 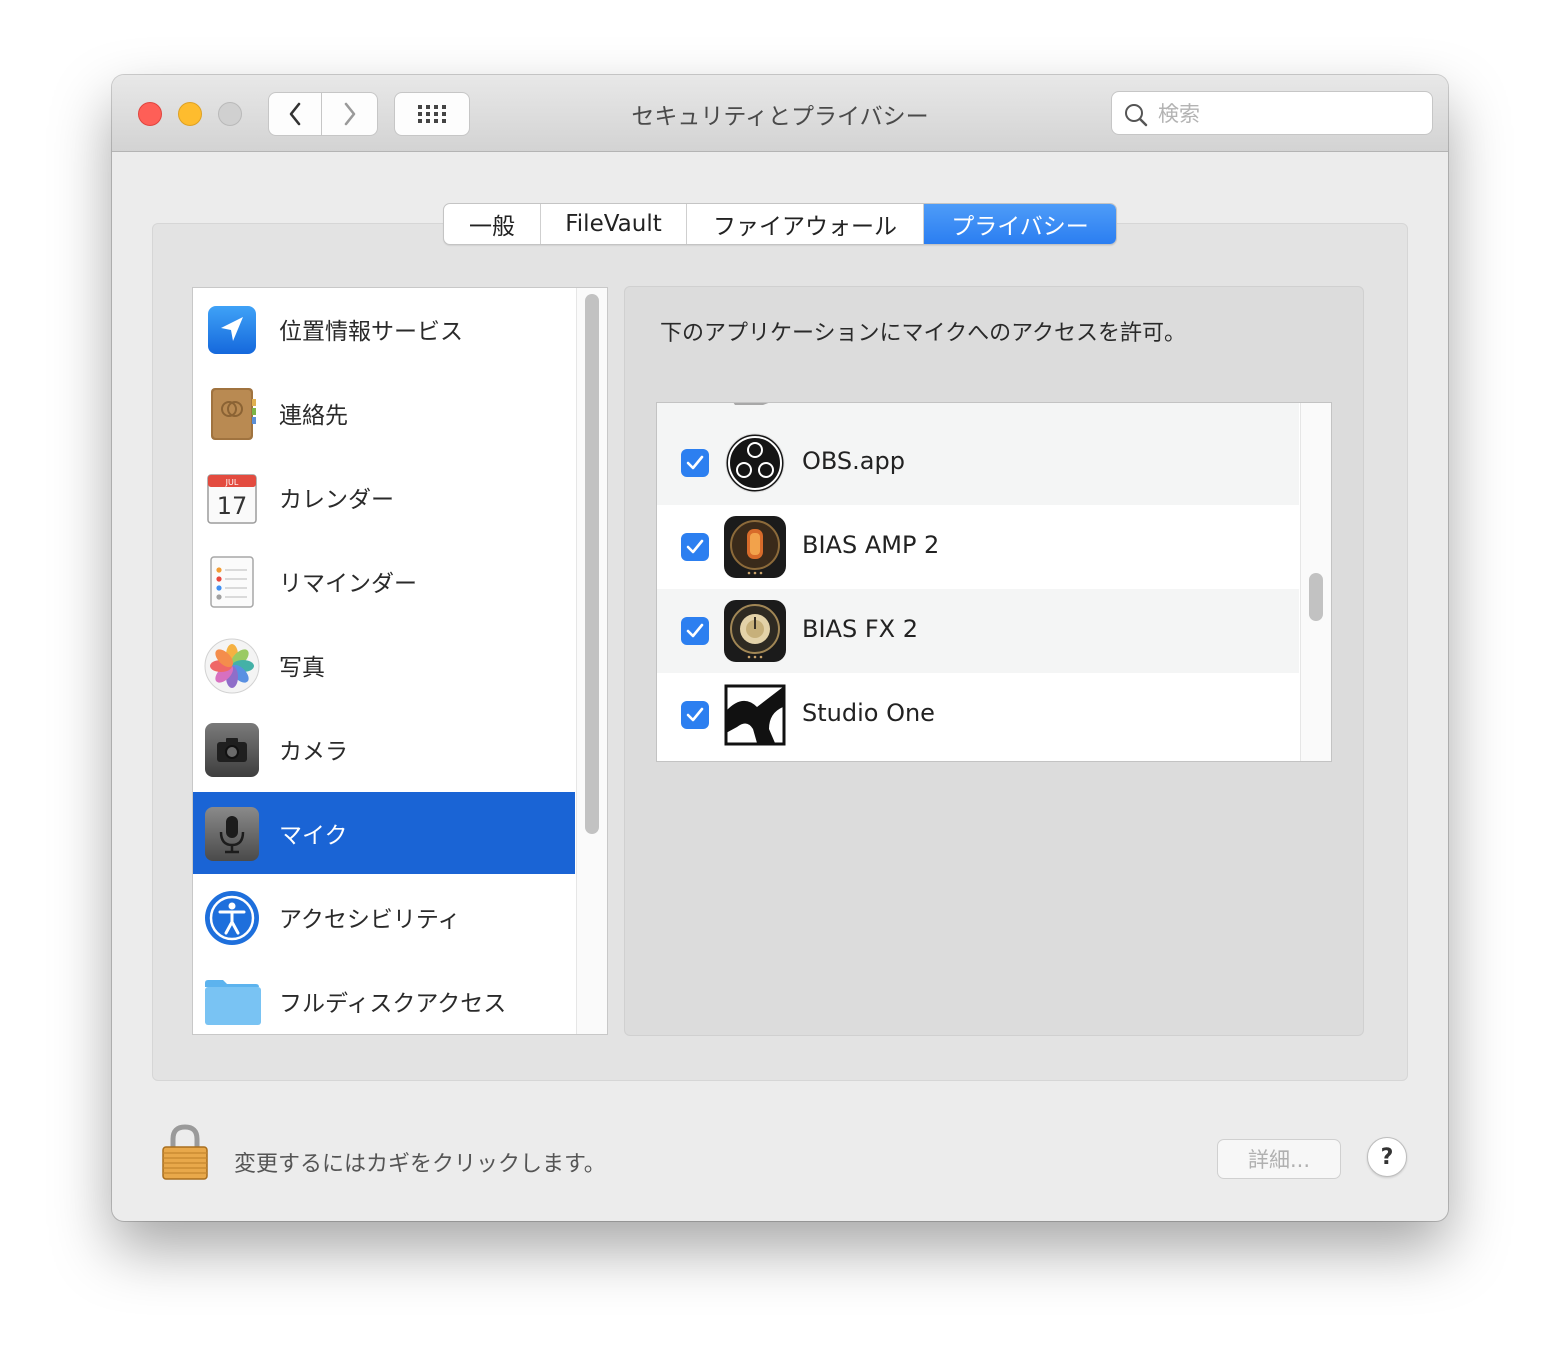 I want to click on sidebar-item-calendar: JUL 17 カレンダー, so click(x=384, y=497).